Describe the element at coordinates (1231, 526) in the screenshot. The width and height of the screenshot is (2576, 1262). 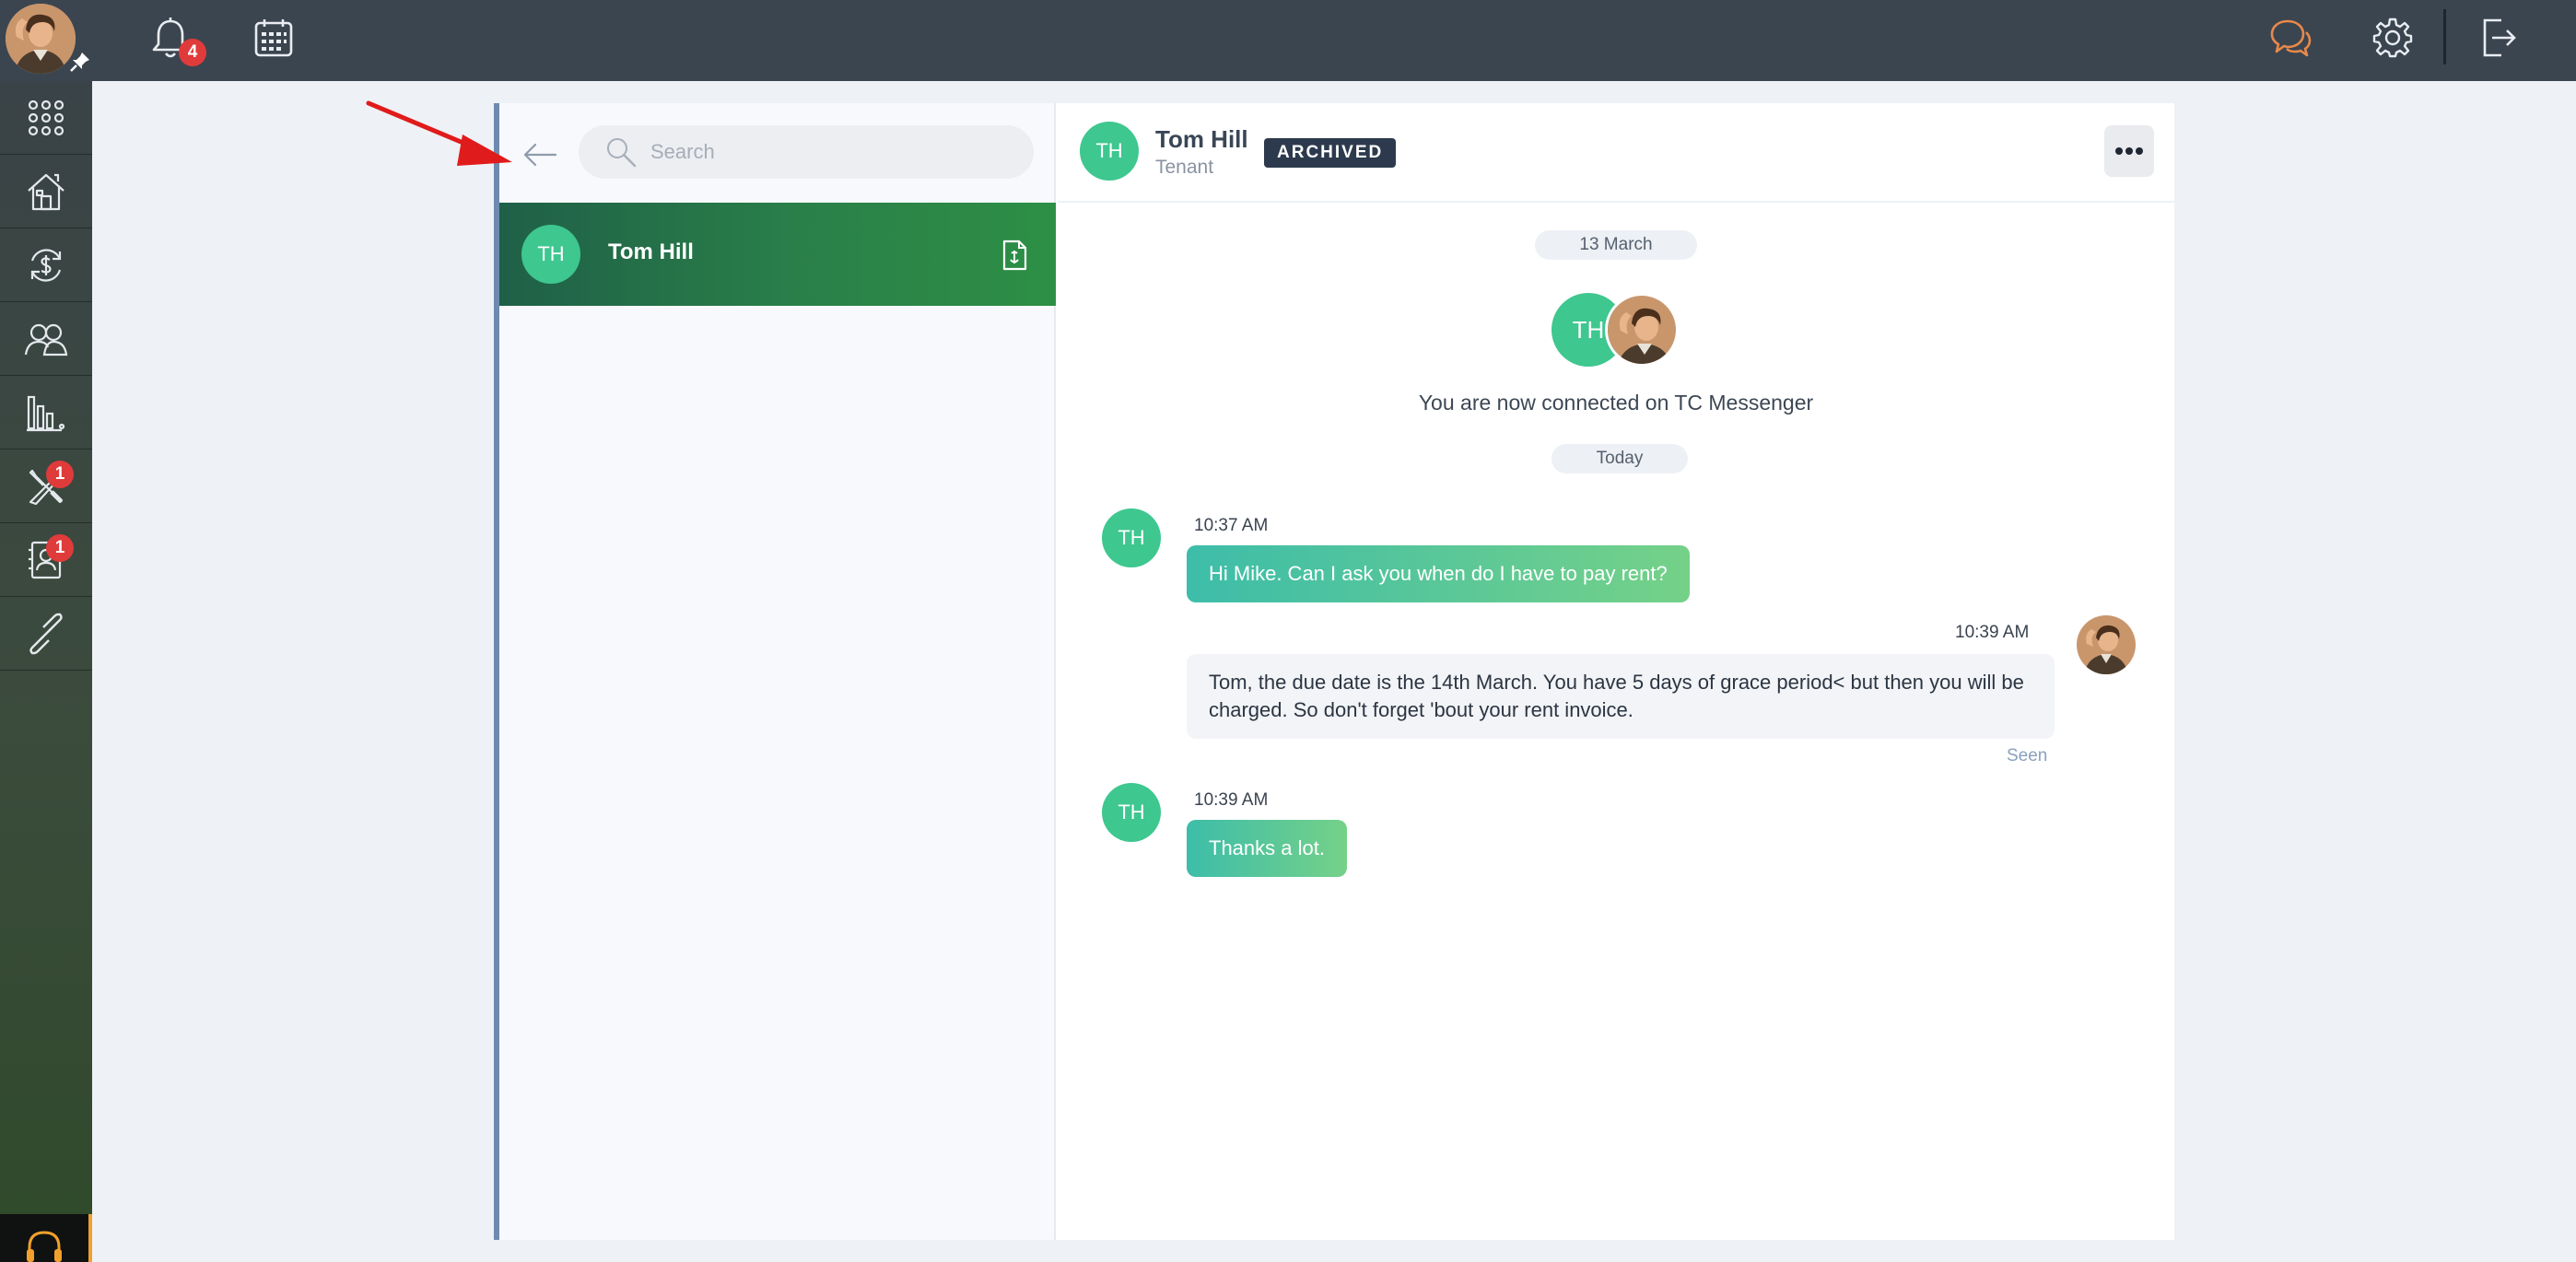
I see `message-time: 10:37 AM` at that location.